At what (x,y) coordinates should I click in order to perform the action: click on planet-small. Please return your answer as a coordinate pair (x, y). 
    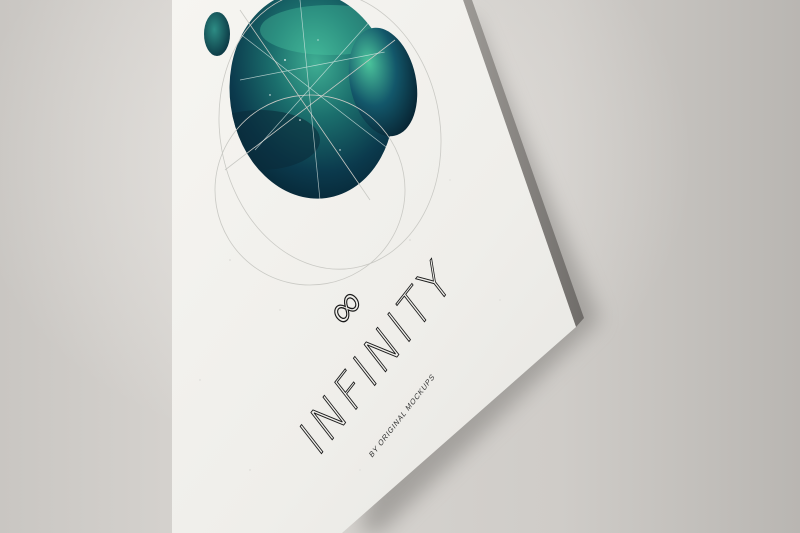
    Looking at the image, I should click on (217, 34).